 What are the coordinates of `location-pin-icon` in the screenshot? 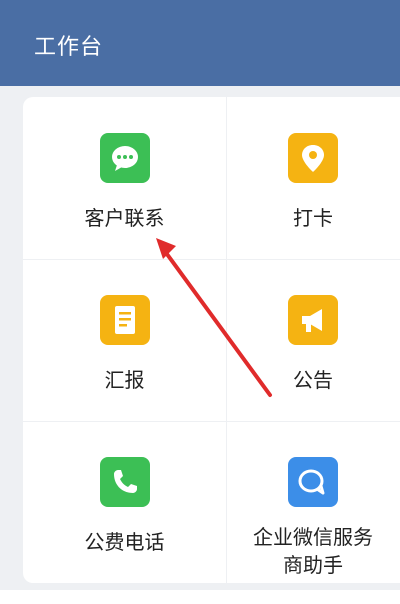 It's located at (313, 158).